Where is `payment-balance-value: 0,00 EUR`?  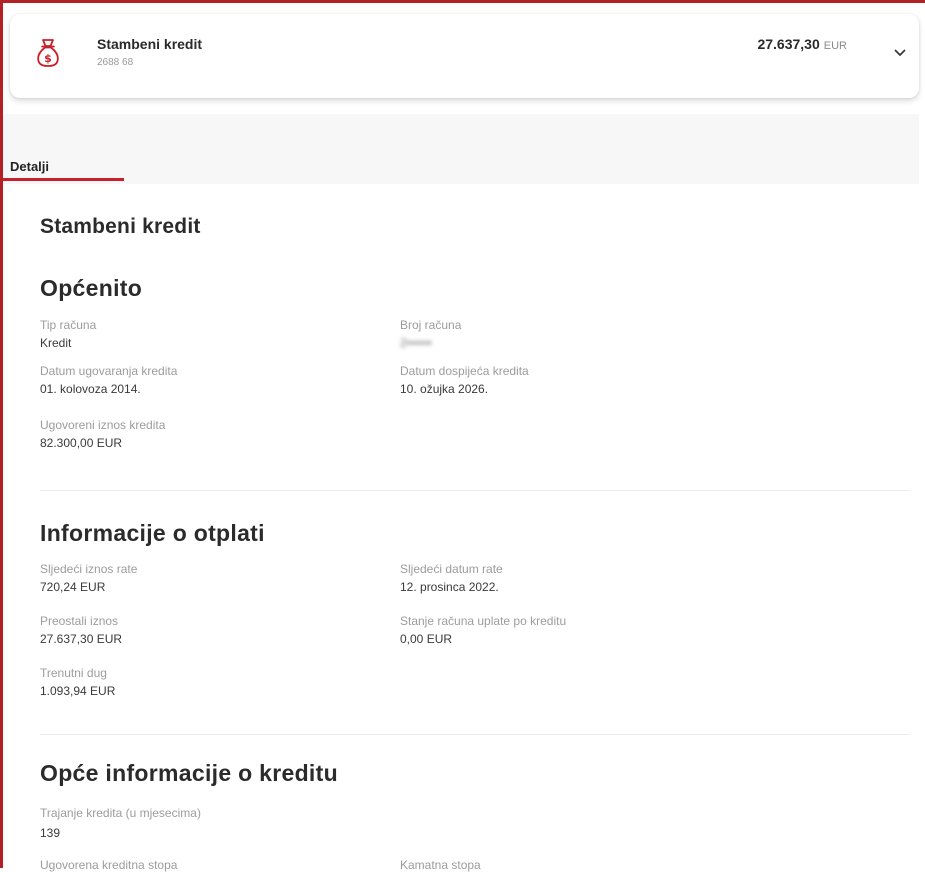 payment-balance-value: 0,00 EUR is located at coordinates (426, 639).